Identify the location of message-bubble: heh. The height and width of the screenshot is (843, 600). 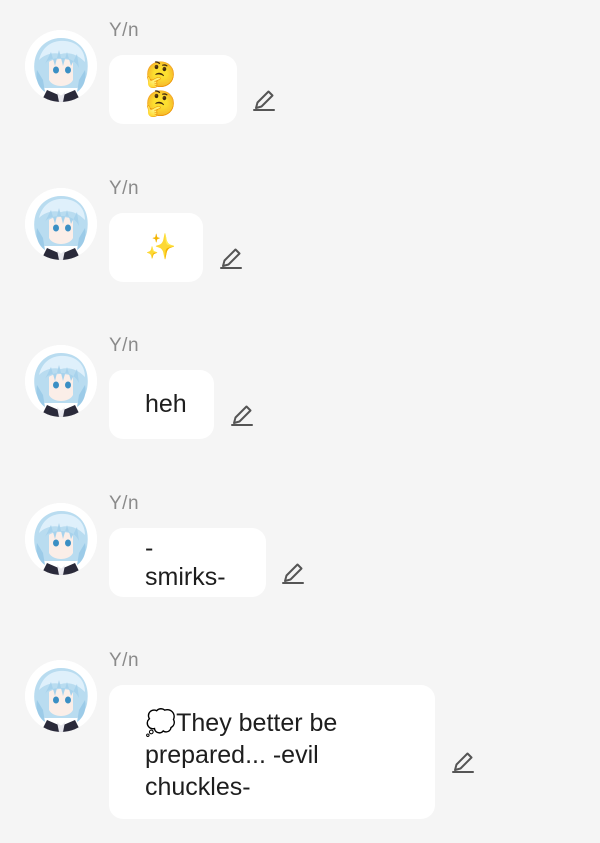
(161, 404).